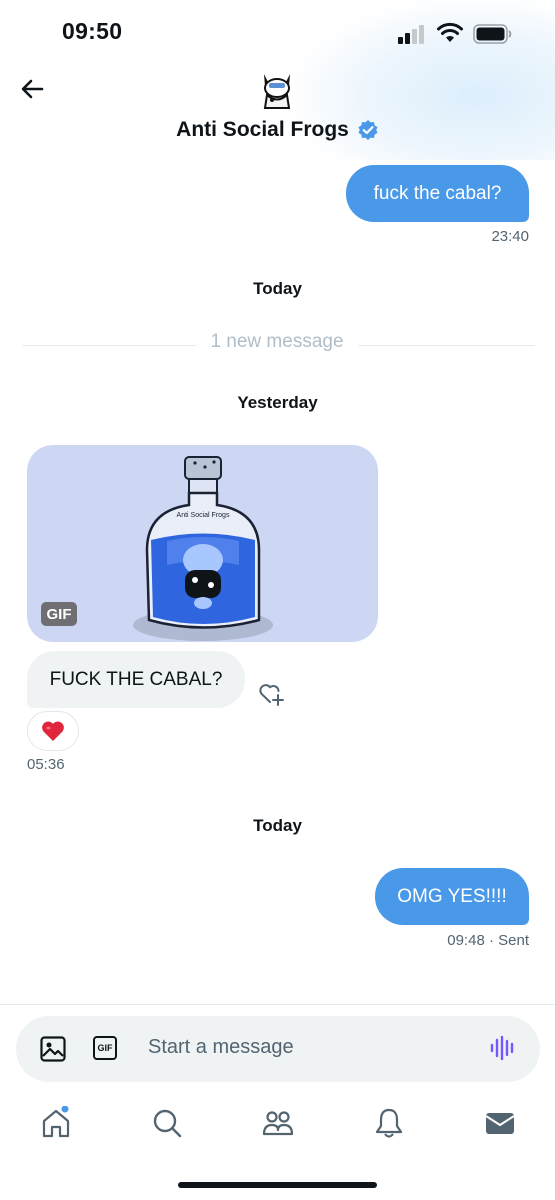  What do you see at coordinates (167, 1123) in the screenshot?
I see `search-icon` at bounding box center [167, 1123].